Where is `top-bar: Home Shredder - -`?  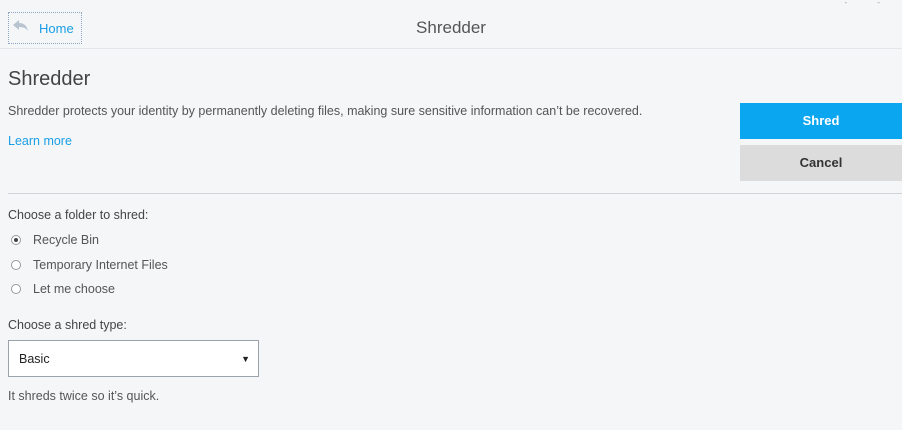 top-bar: Home Shredder - - is located at coordinates (451, 24).